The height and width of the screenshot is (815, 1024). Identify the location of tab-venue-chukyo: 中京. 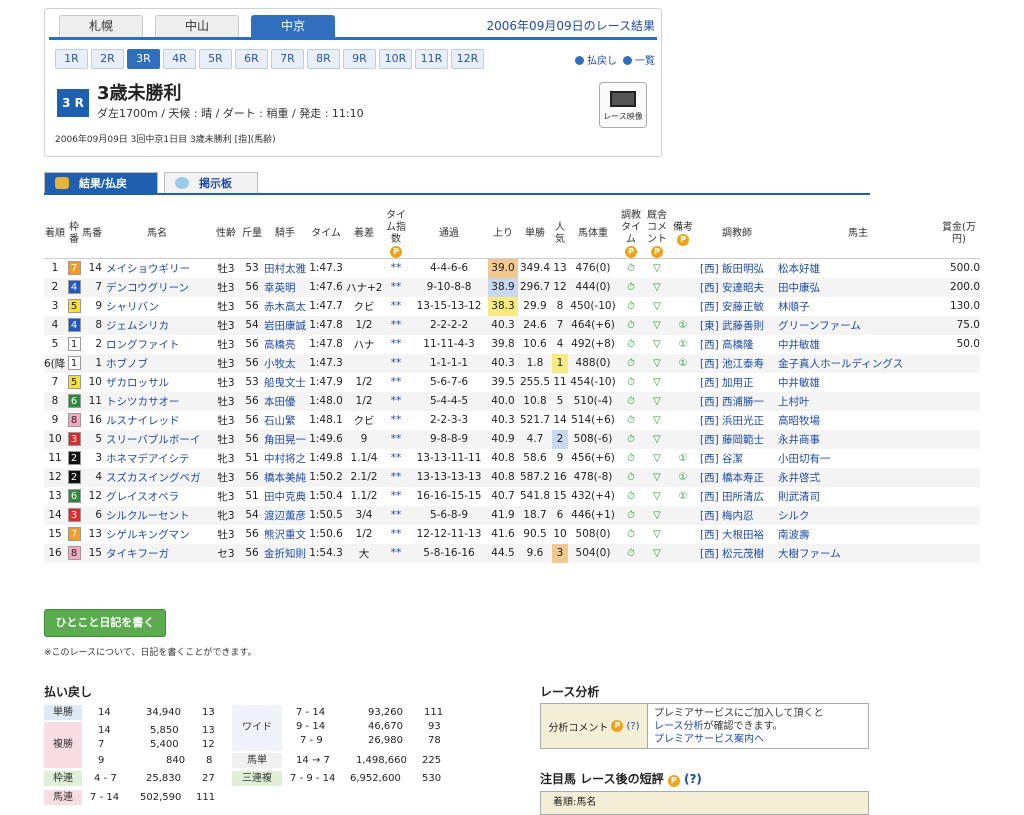
(293, 26).